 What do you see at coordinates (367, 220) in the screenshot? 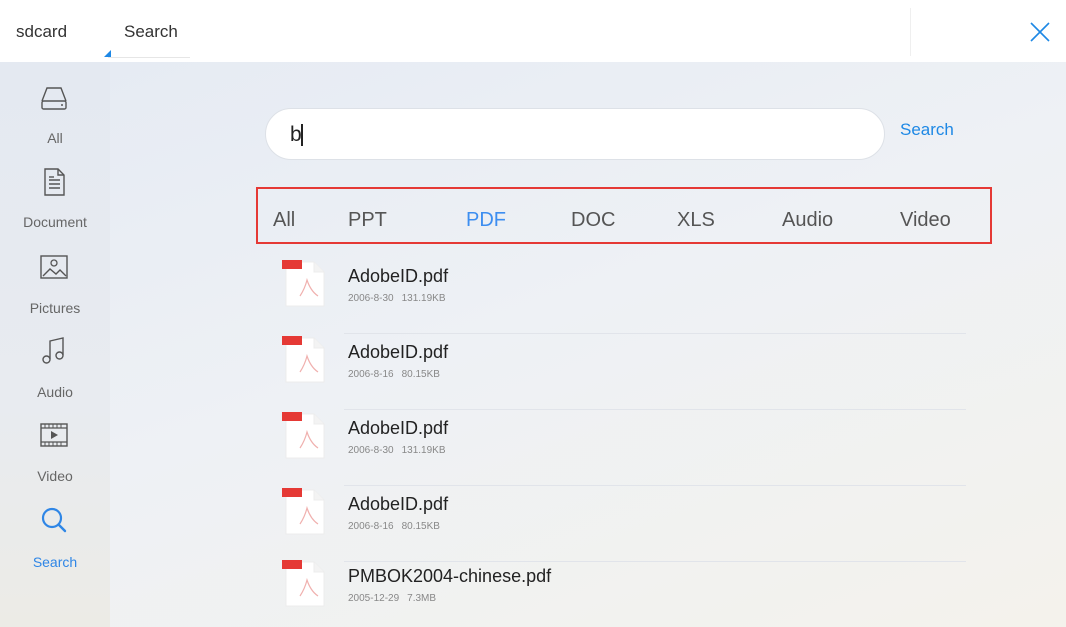
I see `filter-tab-ppt: PPT` at bounding box center [367, 220].